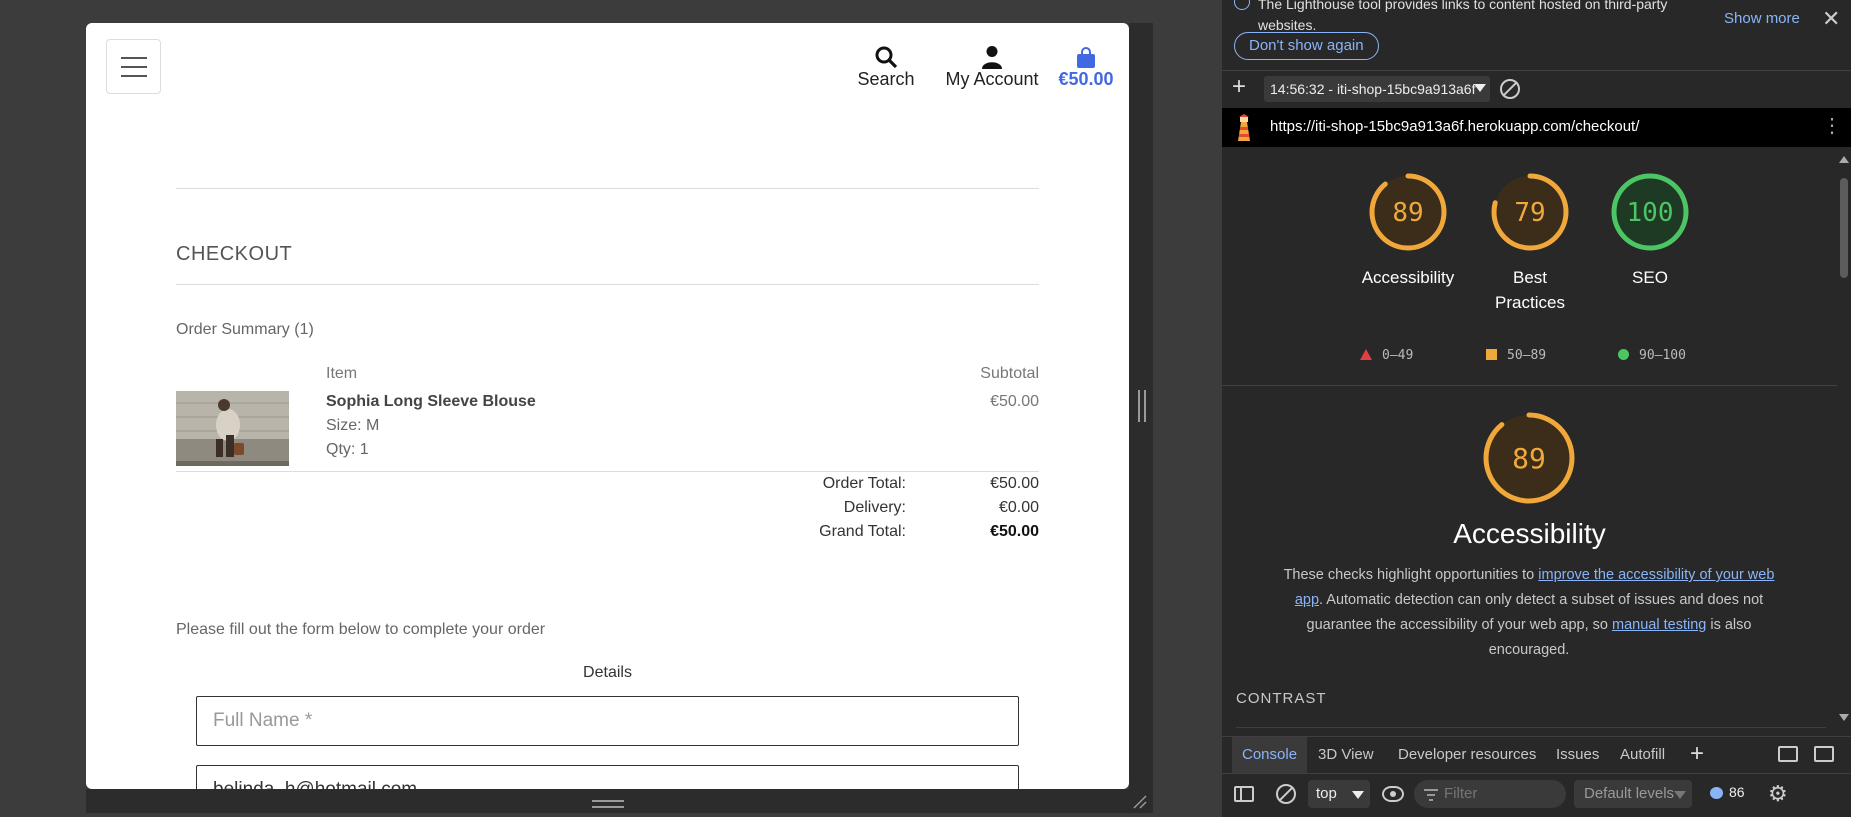 The height and width of the screenshot is (817, 1851). I want to click on legend-pass-label: 90–100, so click(1662, 355).